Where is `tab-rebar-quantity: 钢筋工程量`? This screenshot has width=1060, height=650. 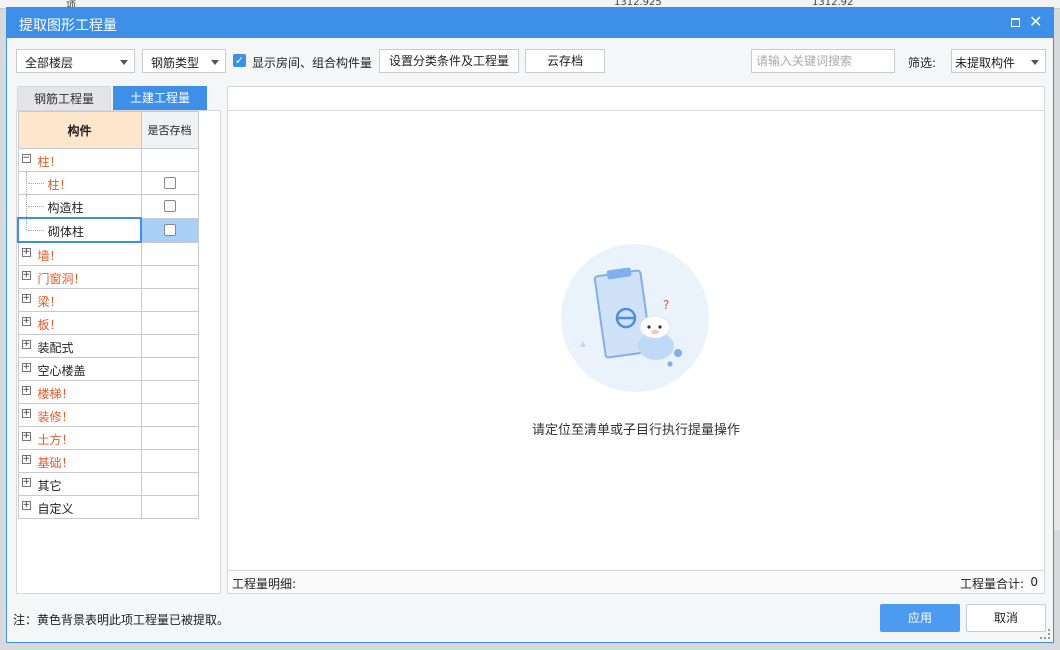
tab-rebar-quantity: 钢筋工程量 is located at coordinates (64, 98).